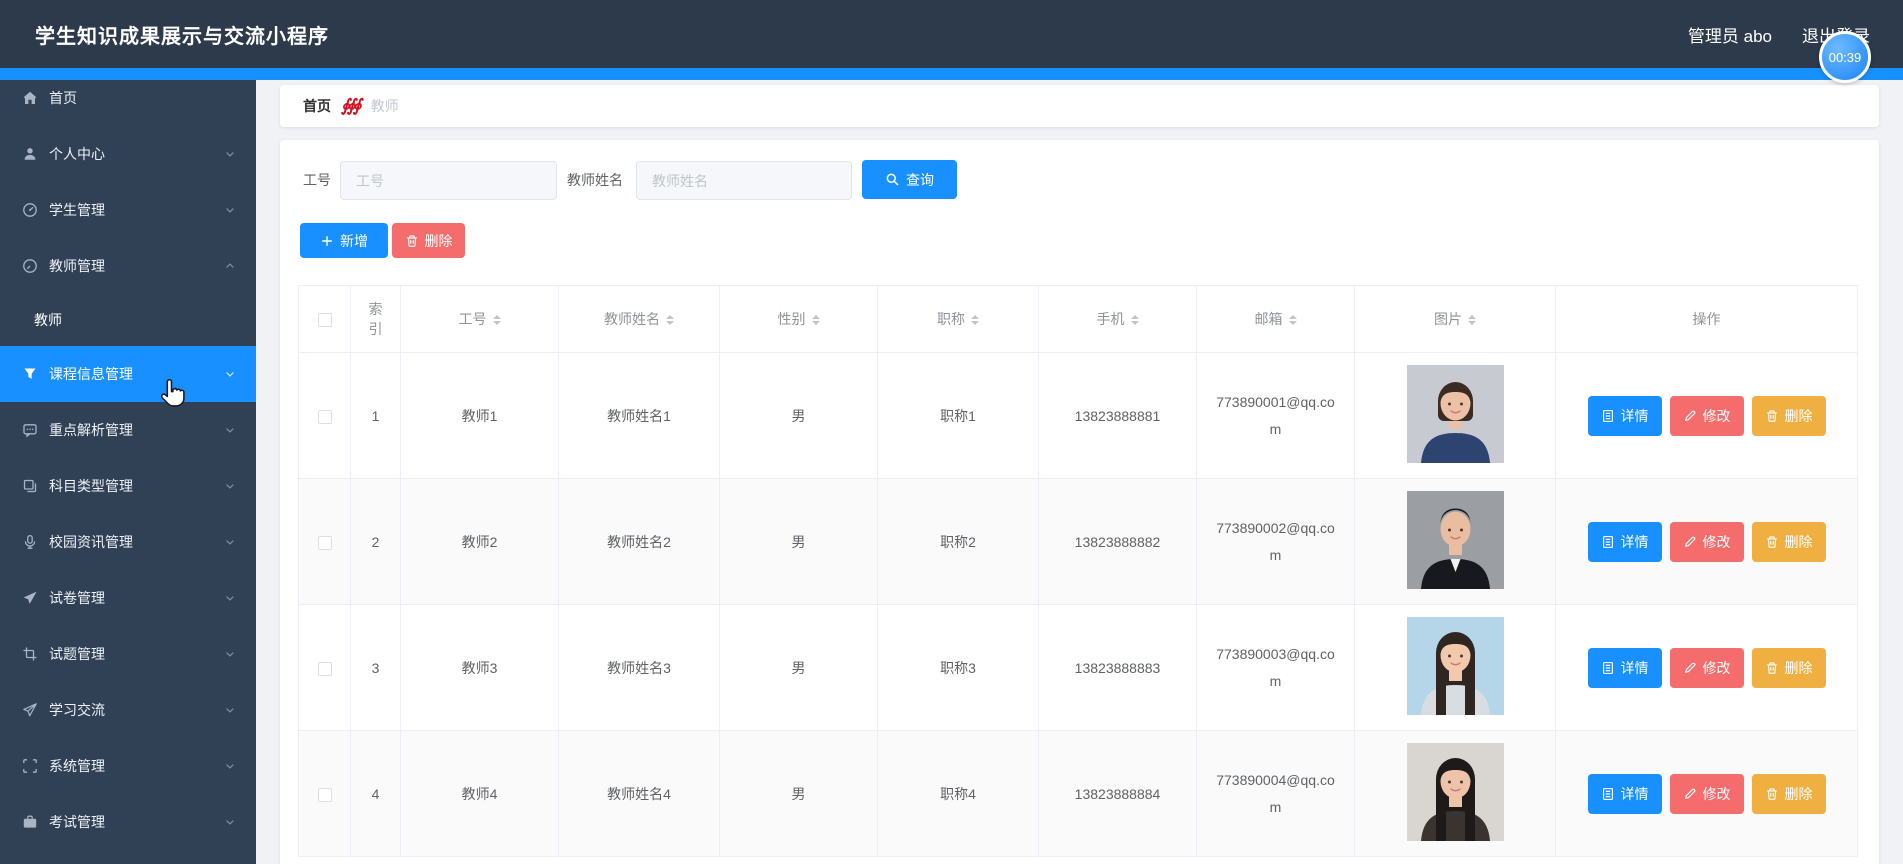 Image resolution: width=1903 pixels, height=864 pixels. I want to click on timer-value: 00:39, so click(1845, 57).